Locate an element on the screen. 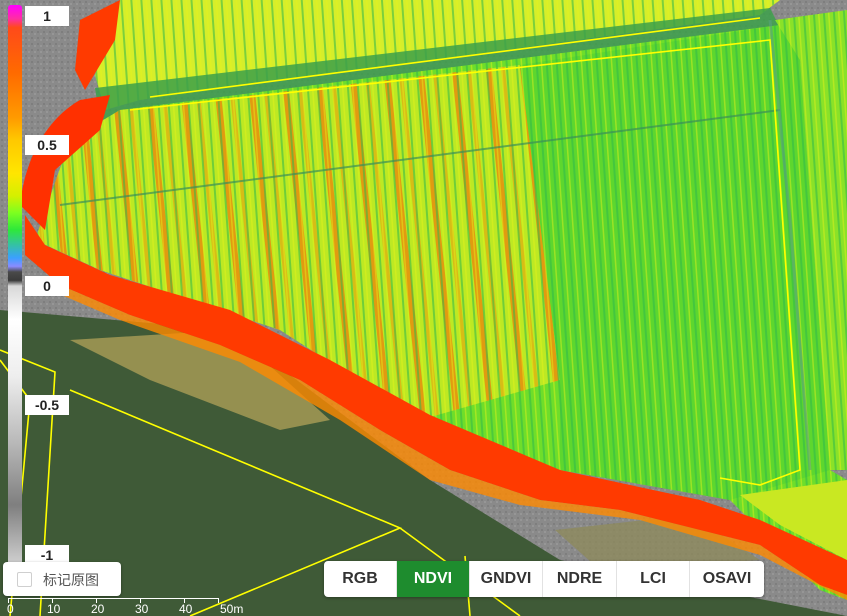 The height and width of the screenshot is (616, 847). index-button-ndvi: NDVI is located at coordinates (433, 579).